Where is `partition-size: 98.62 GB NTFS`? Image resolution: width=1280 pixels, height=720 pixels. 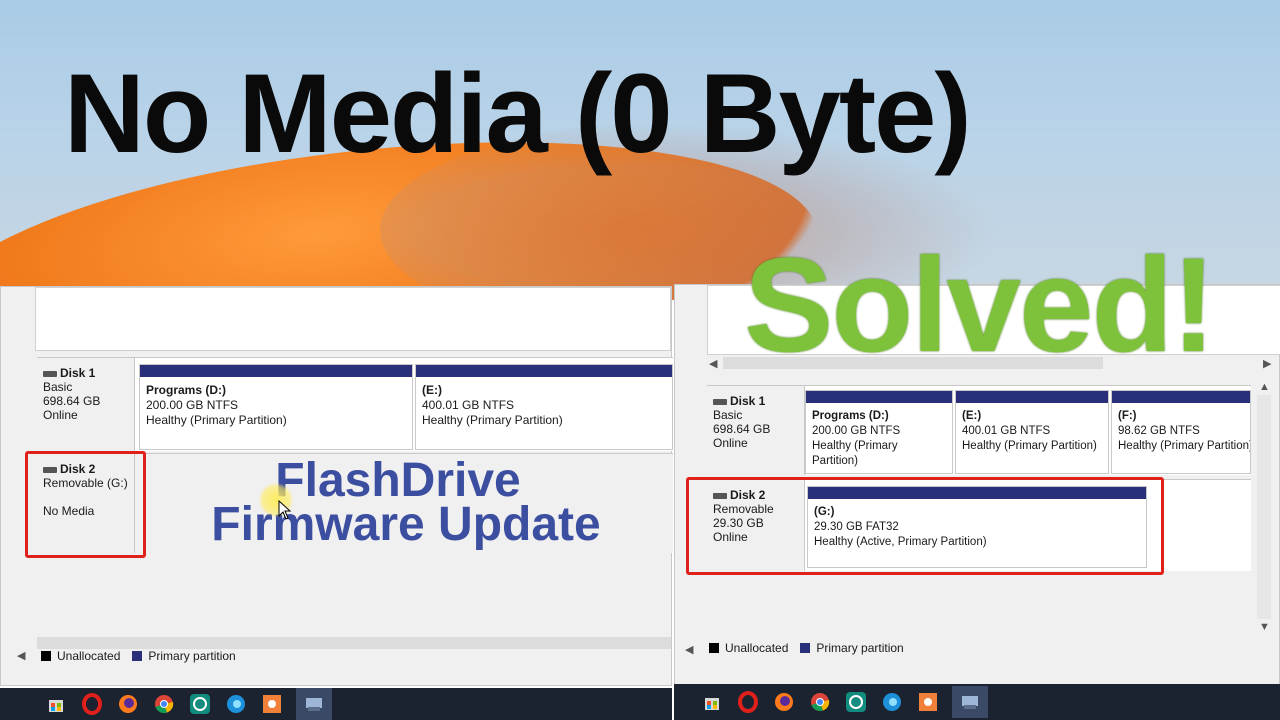
partition-size: 98.62 GB NTFS is located at coordinates (1159, 431).